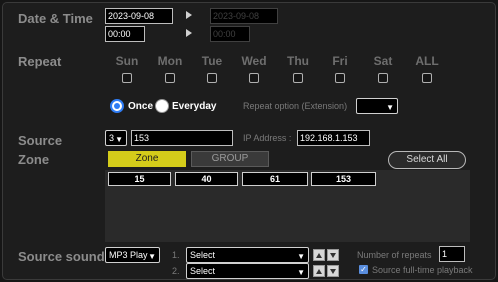  I want to click on repeat-option-label: Repeat option (Extension), so click(295, 106).